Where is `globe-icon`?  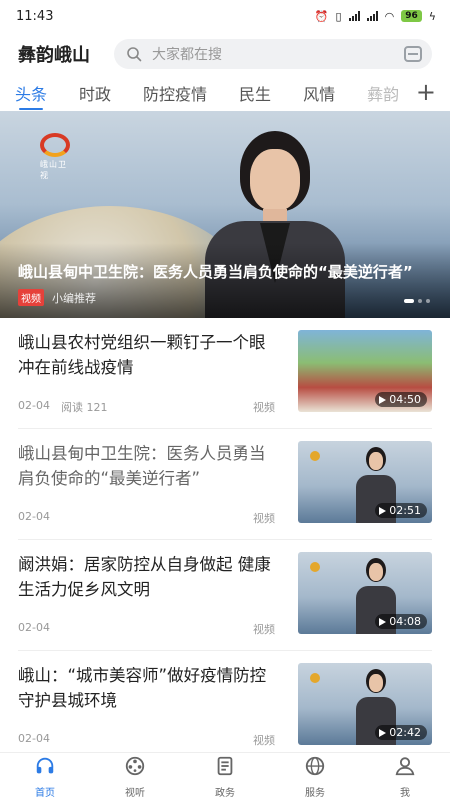 globe-icon is located at coordinates (315, 768).